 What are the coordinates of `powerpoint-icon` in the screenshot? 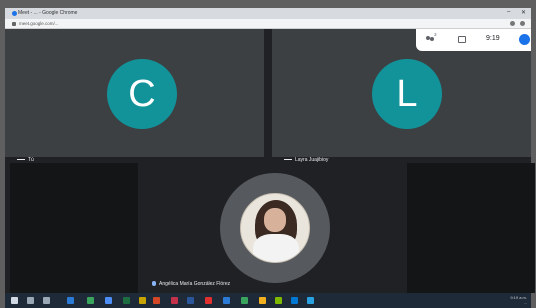 It's located at (156, 300).